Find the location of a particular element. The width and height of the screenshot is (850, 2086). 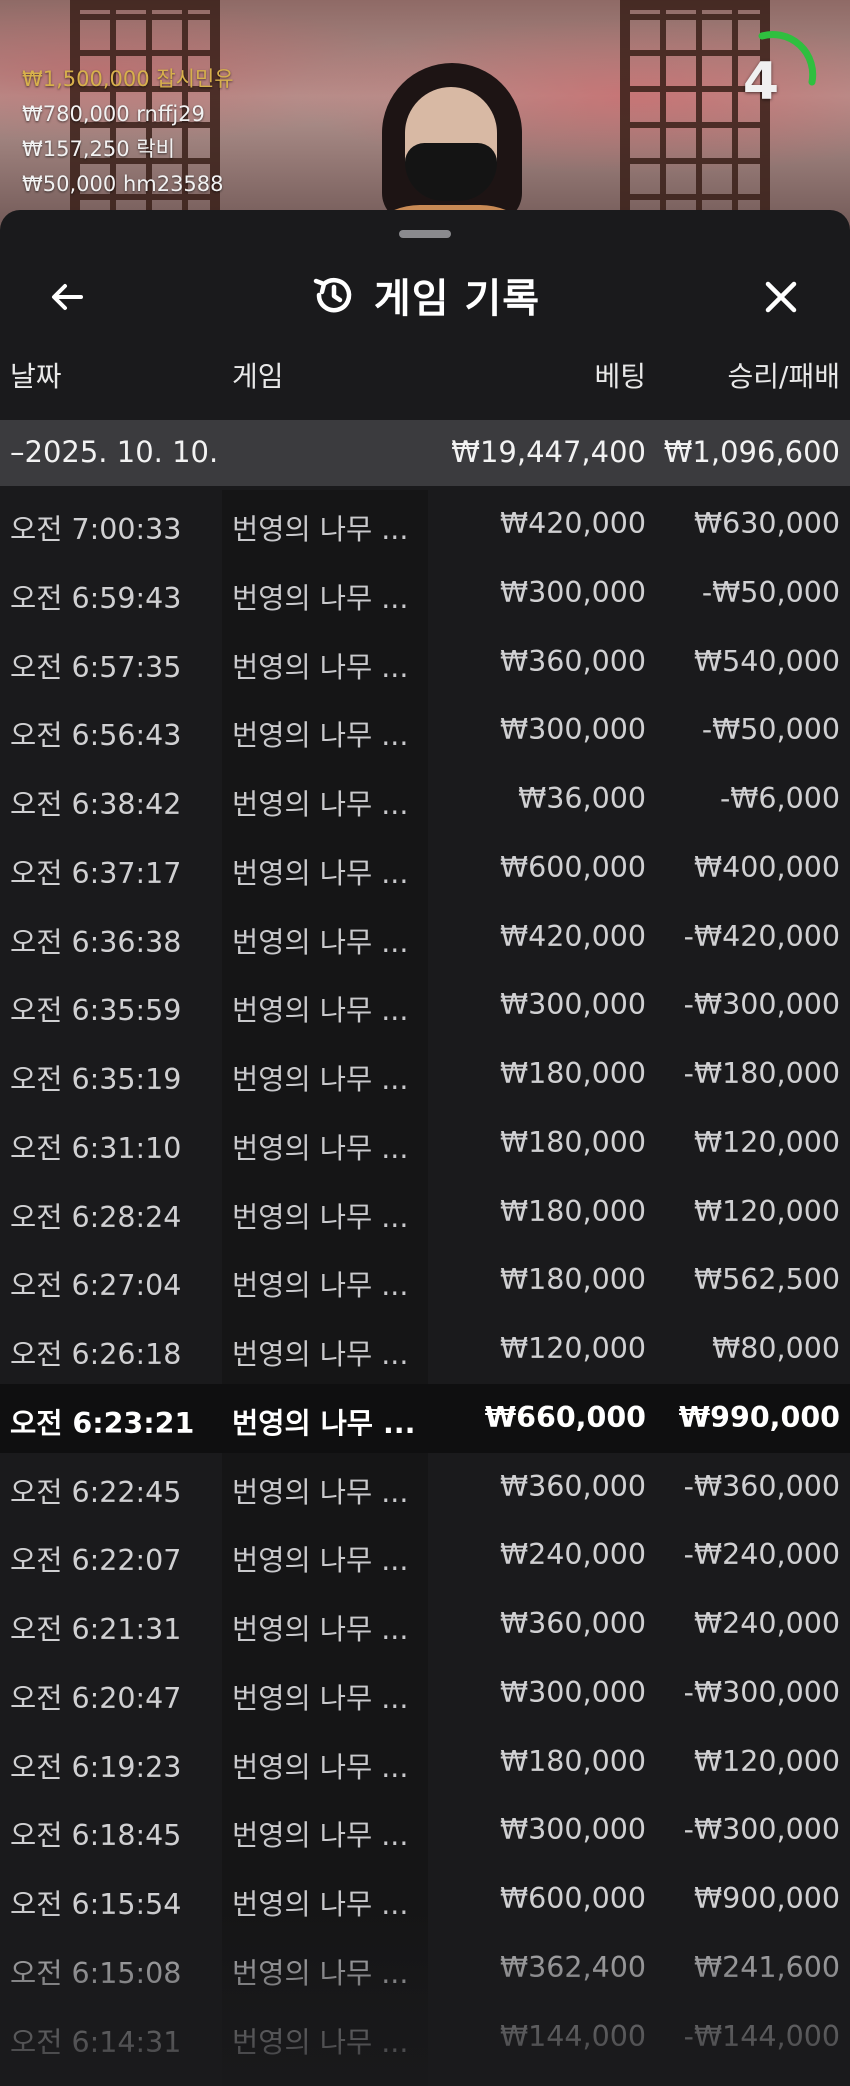

row-time: 오전 6:14:31 is located at coordinates (96, 2042).